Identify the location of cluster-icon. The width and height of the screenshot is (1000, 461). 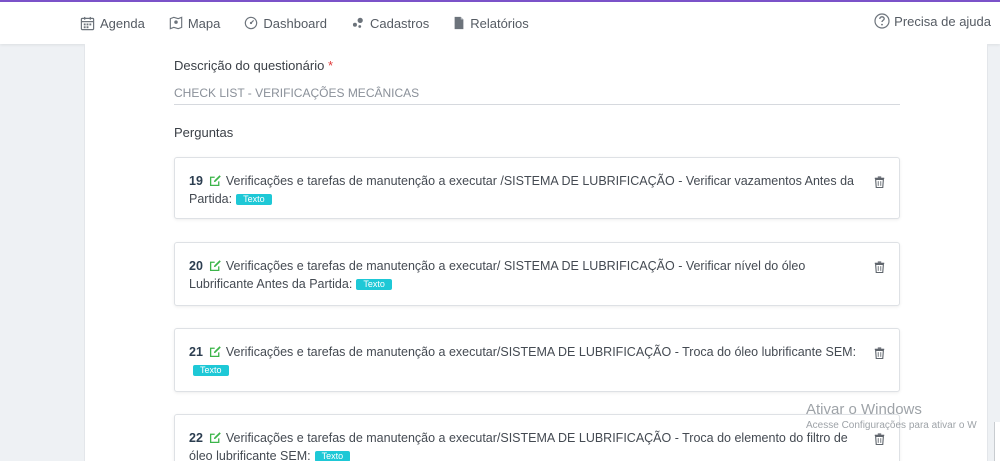
(357, 22).